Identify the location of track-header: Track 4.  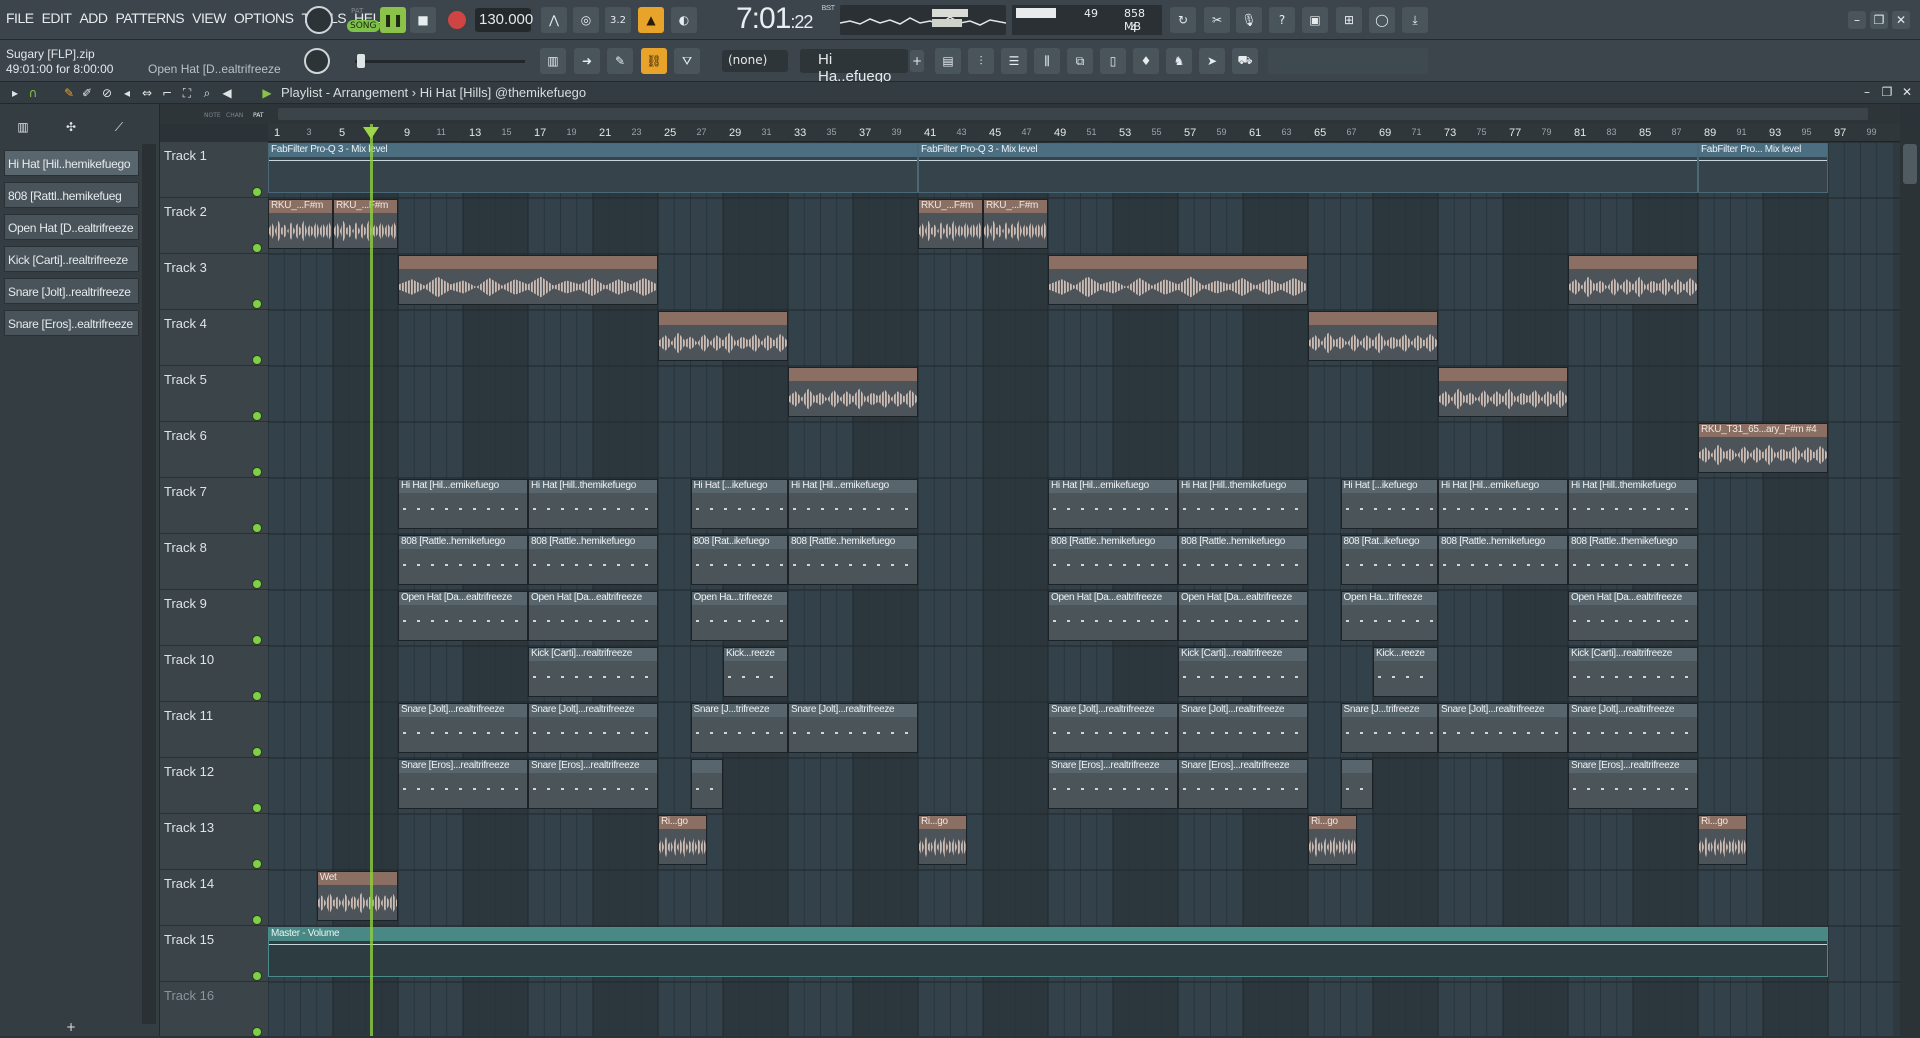
(214, 338).